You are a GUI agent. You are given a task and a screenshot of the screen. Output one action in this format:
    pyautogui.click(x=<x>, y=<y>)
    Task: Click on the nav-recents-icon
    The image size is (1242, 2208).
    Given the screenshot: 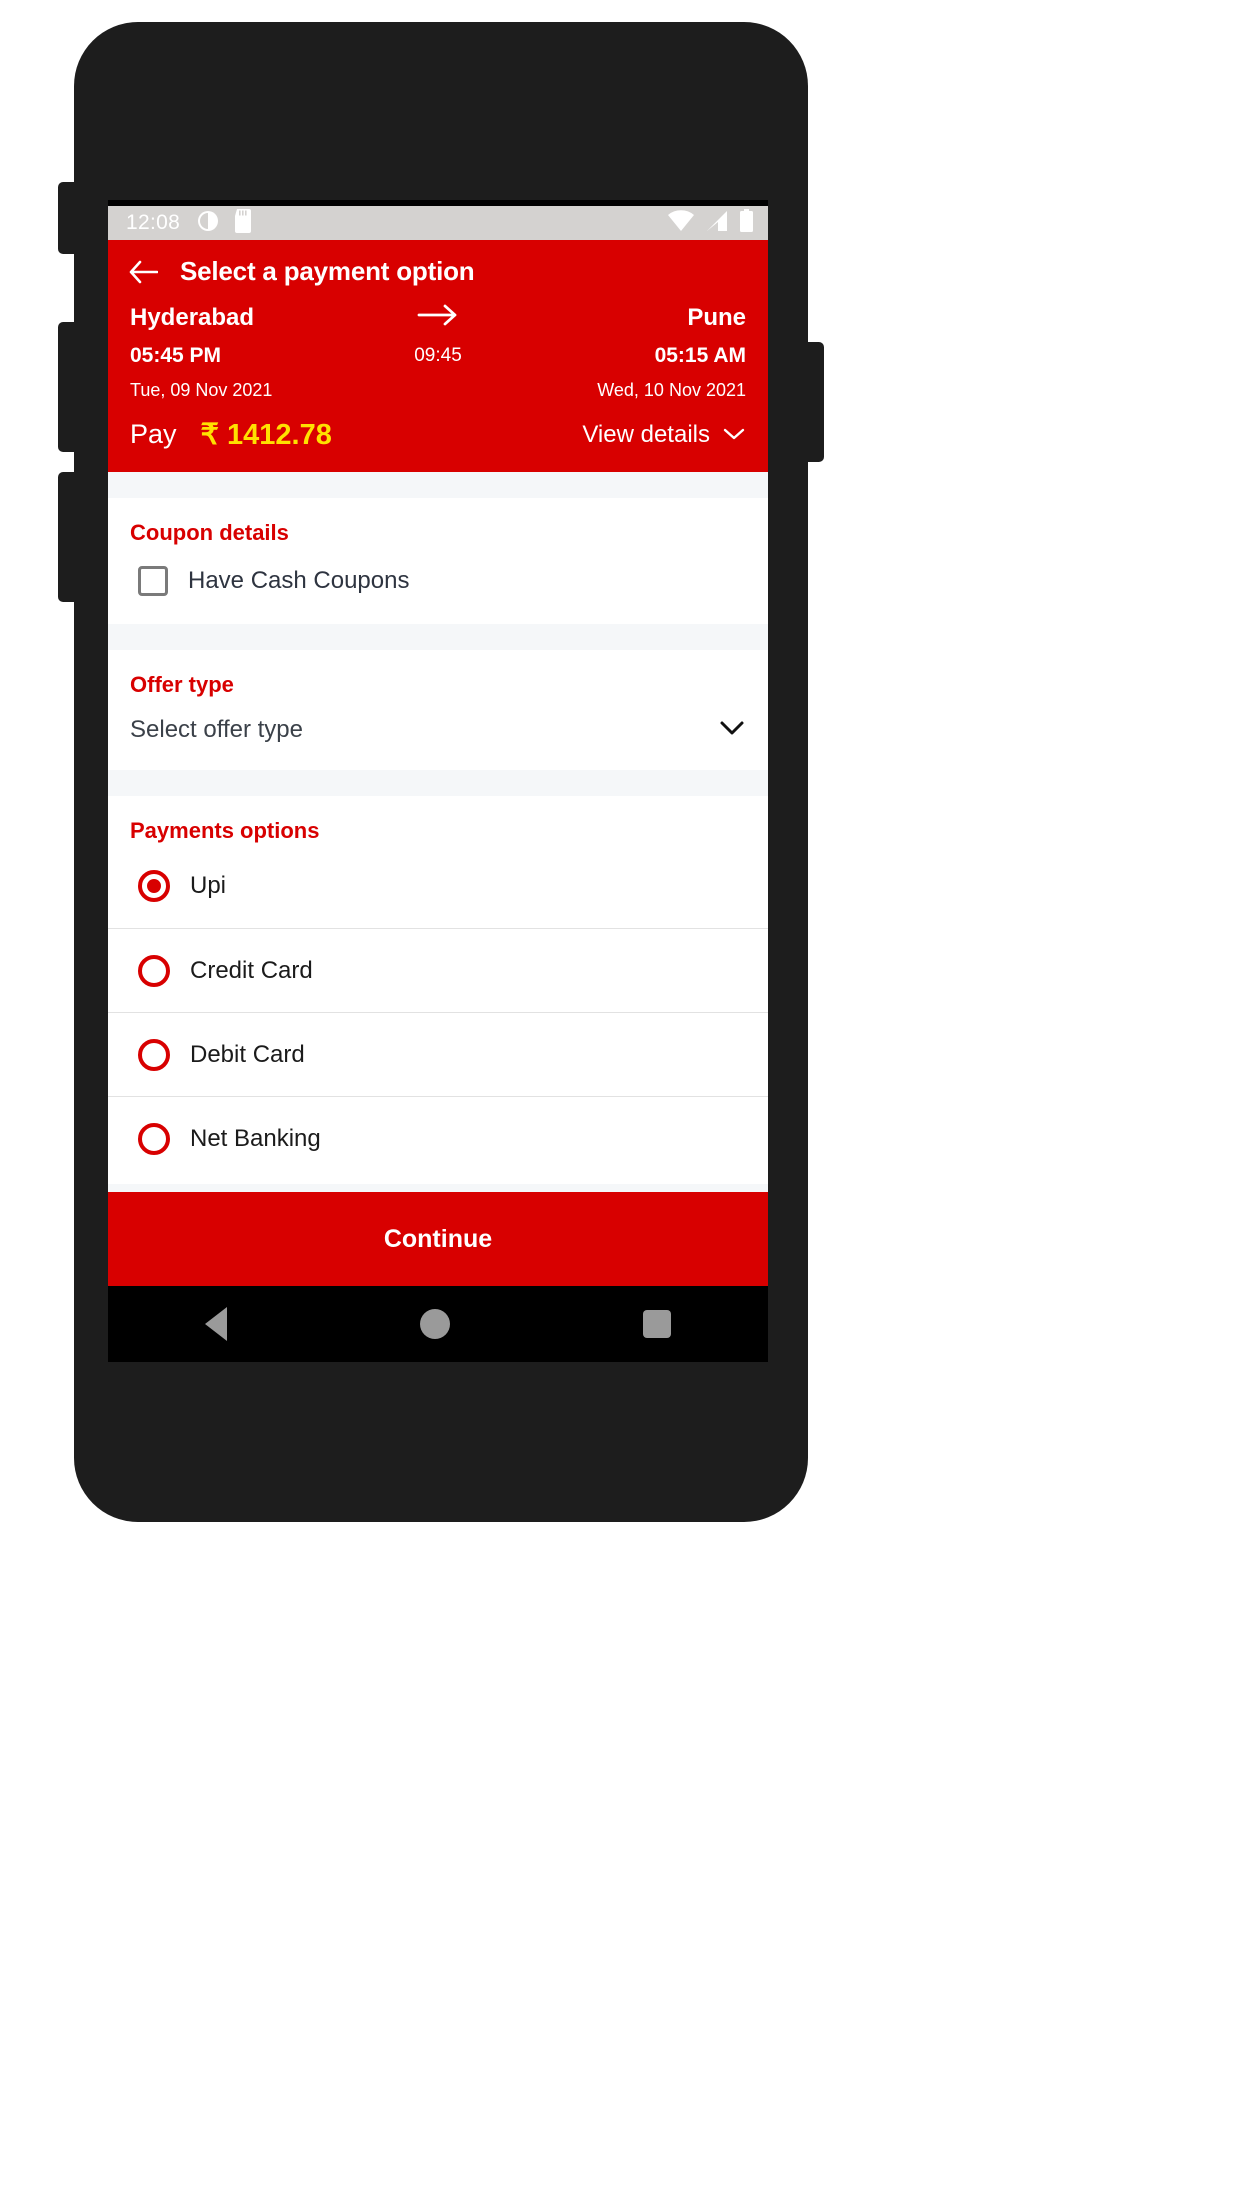 What is the action you would take?
    pyautogui.click(x=657, y=1324)
    